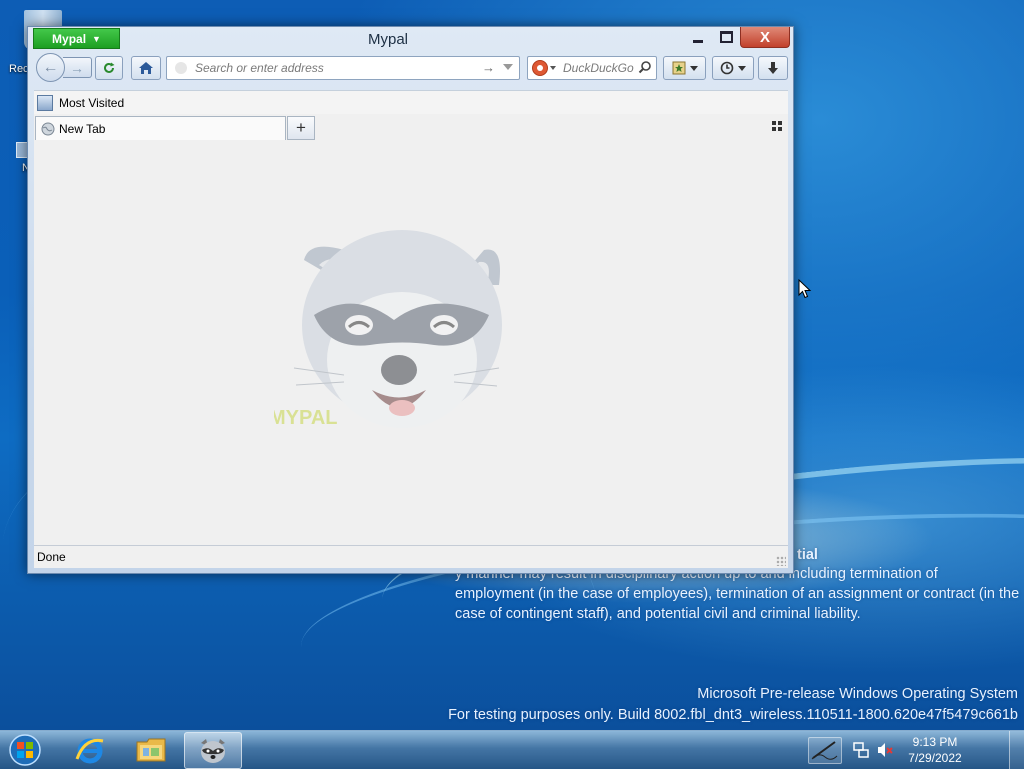 The image size is (1024, 771). I want to click on bookmarks-toolbar: Most Visited, so click(411, 102).